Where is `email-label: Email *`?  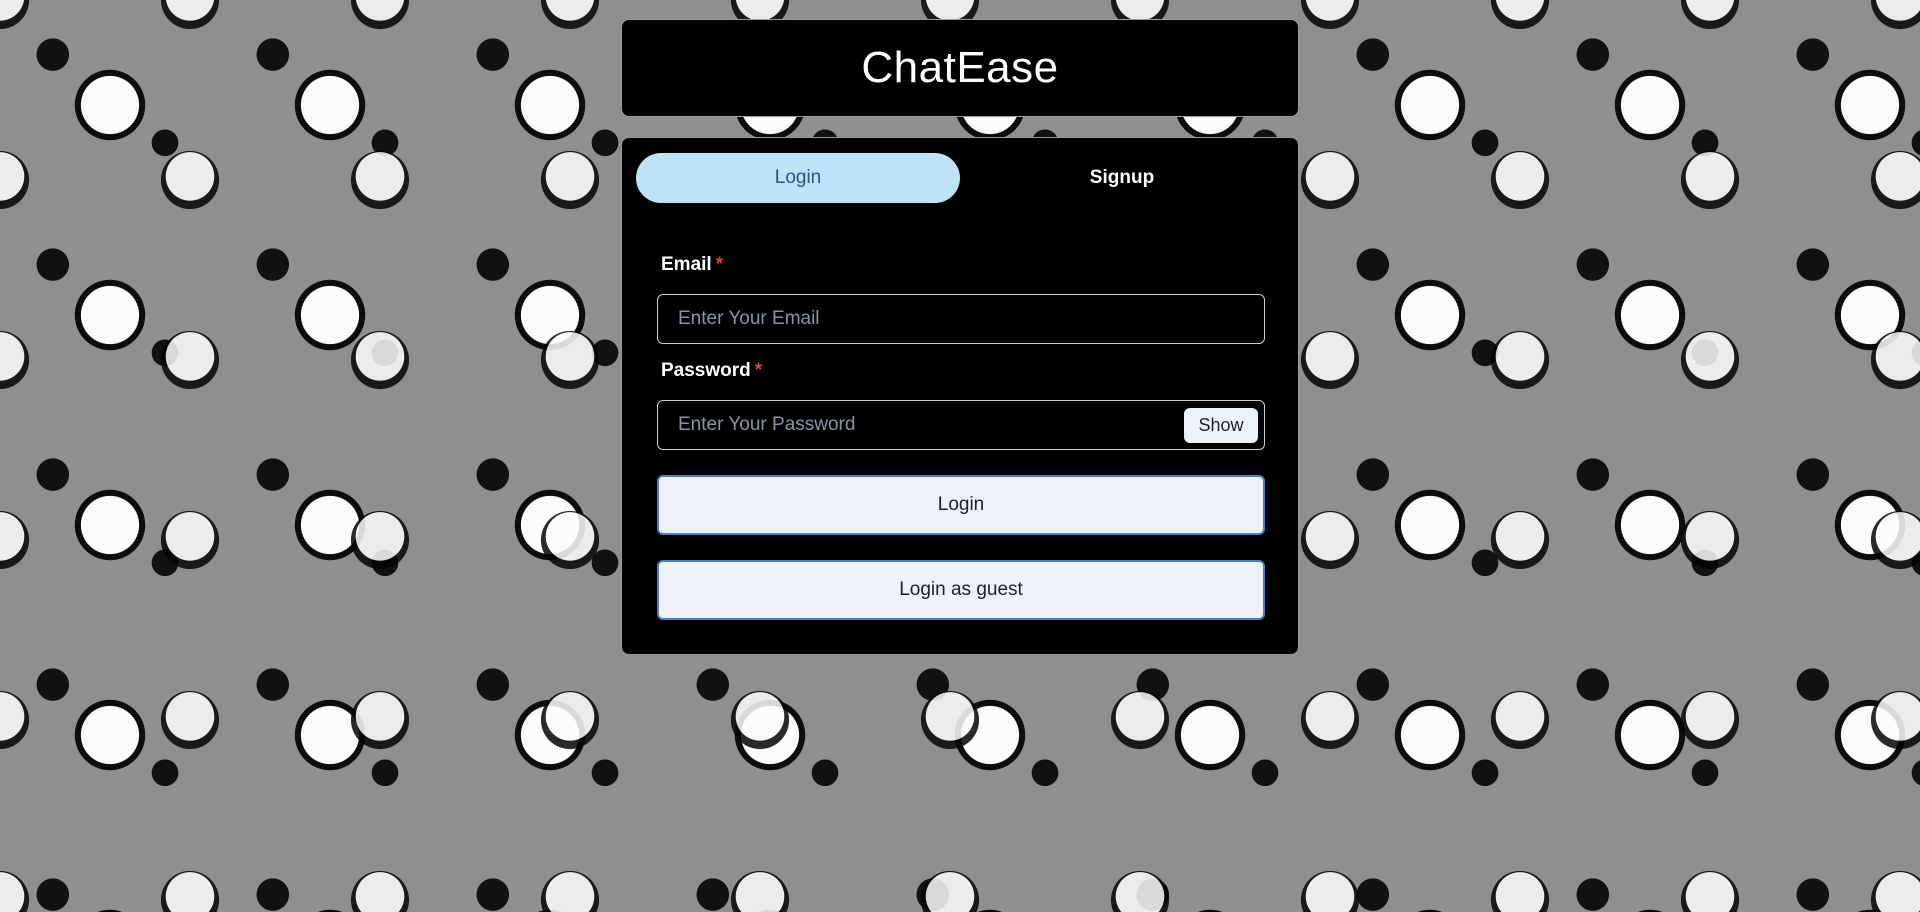
email-label: Email * is located at coordinates (692, 265).